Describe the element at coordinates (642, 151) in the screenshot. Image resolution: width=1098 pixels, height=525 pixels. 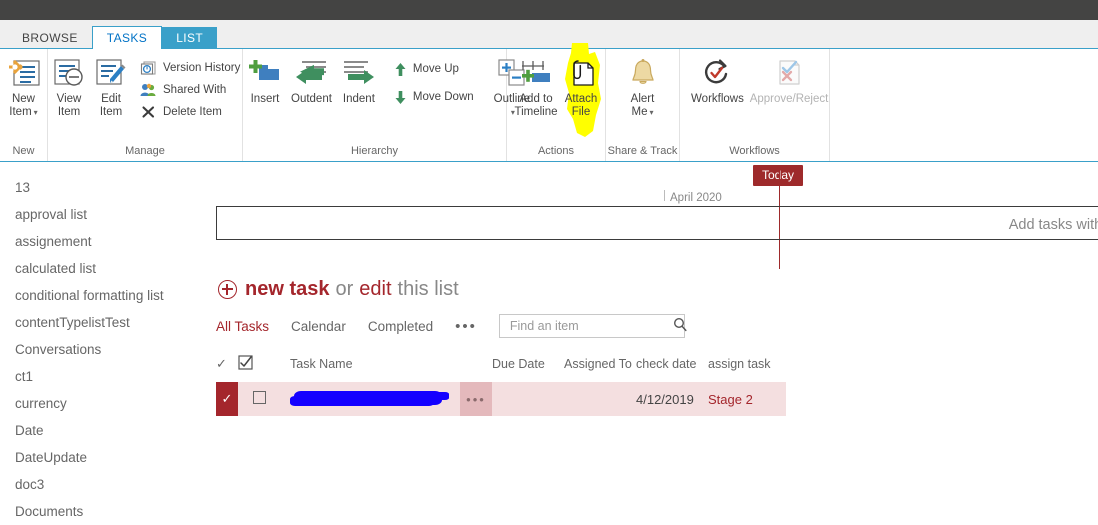
I see `ribbon-group-label-share-track: Share & Track` at that location.